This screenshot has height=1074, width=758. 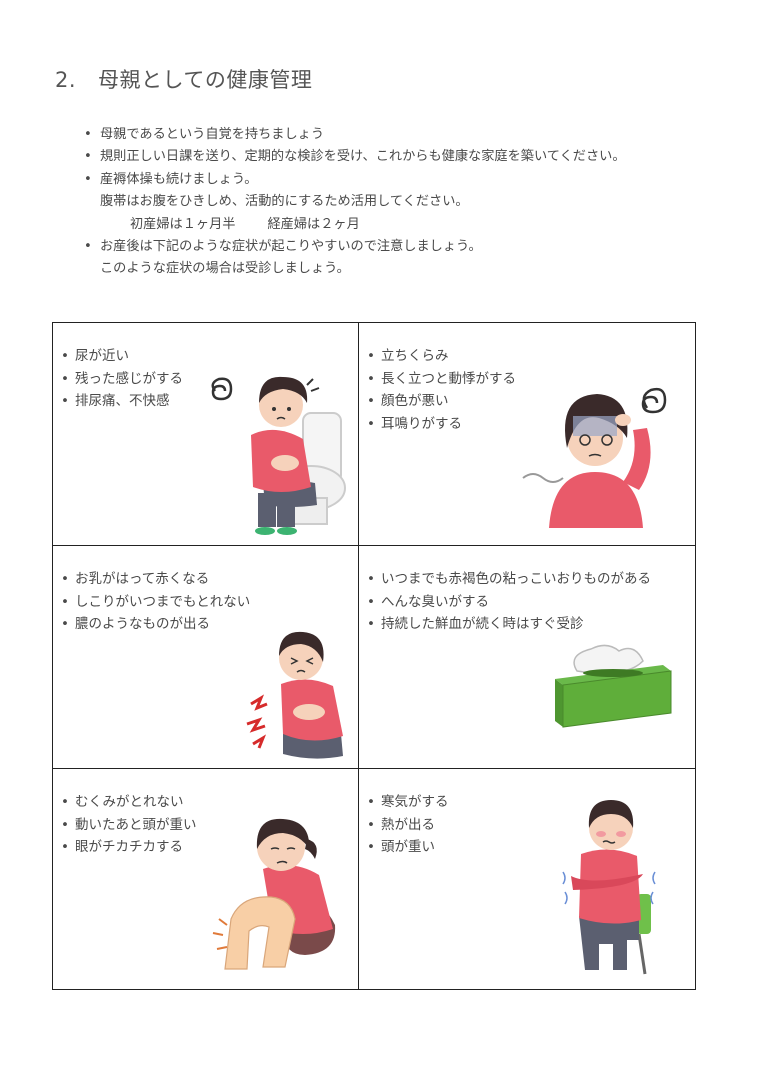 What do you see at coordinates (245, 224) in the screenshot?
I see `list-item-detail: 初産婦は１ヶ月半 経産婦は２ヶ月` at bounding box center [245, 224].